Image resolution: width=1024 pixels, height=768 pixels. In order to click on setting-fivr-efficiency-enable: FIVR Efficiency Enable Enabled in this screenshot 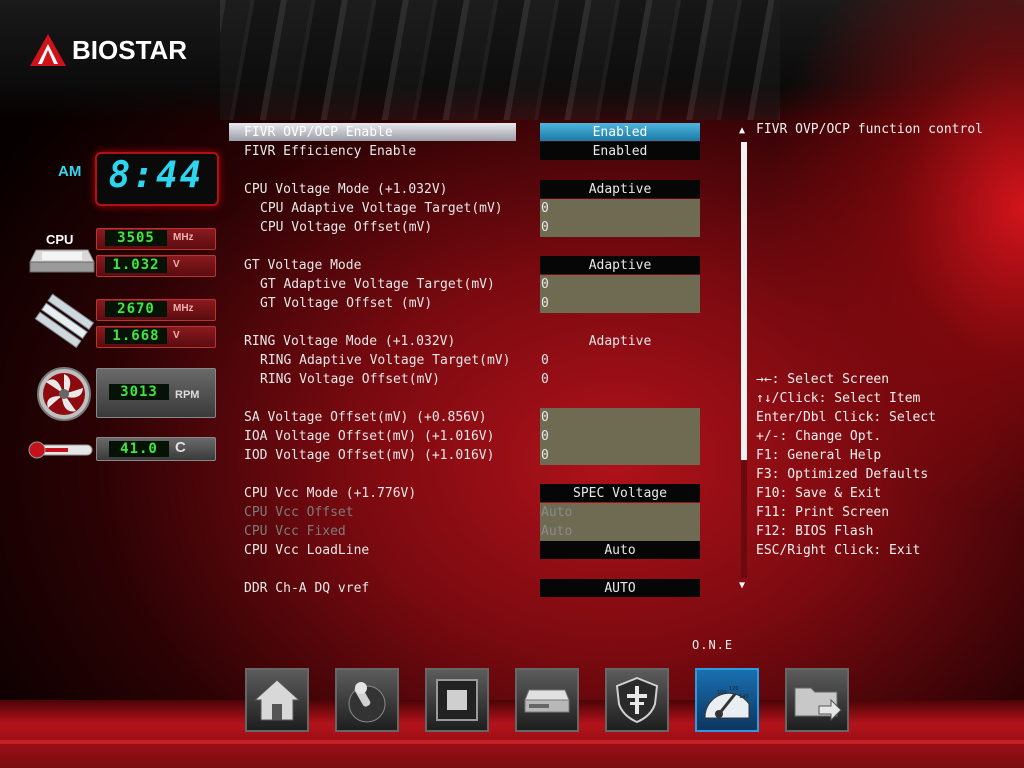, I will do `click(464, 151)`.